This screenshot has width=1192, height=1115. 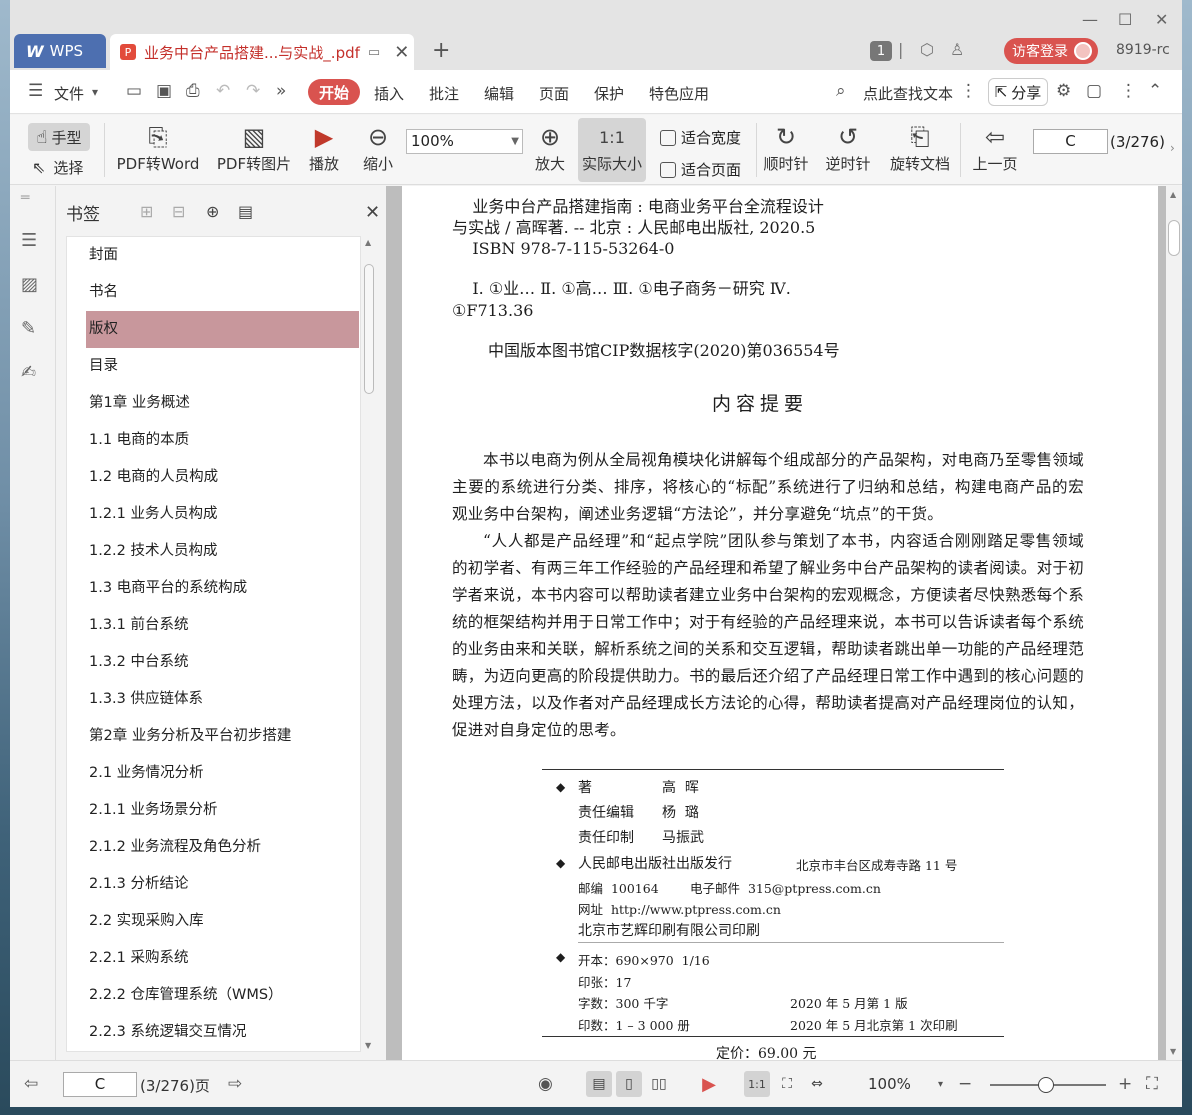 I want to click on maximize-icon: ☐, so click(x=1125, y=19).